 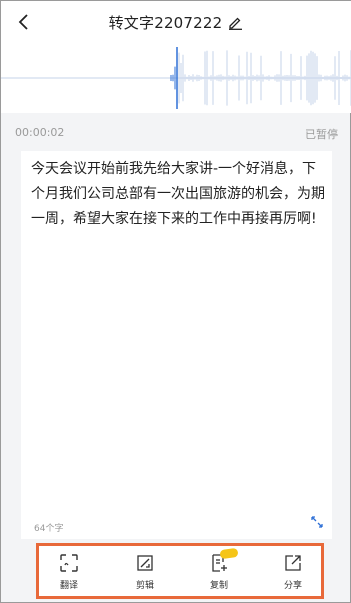 I want to click on action-toolbar: 翻译 剪辑 复制 分享, so click(x=180, y=571).